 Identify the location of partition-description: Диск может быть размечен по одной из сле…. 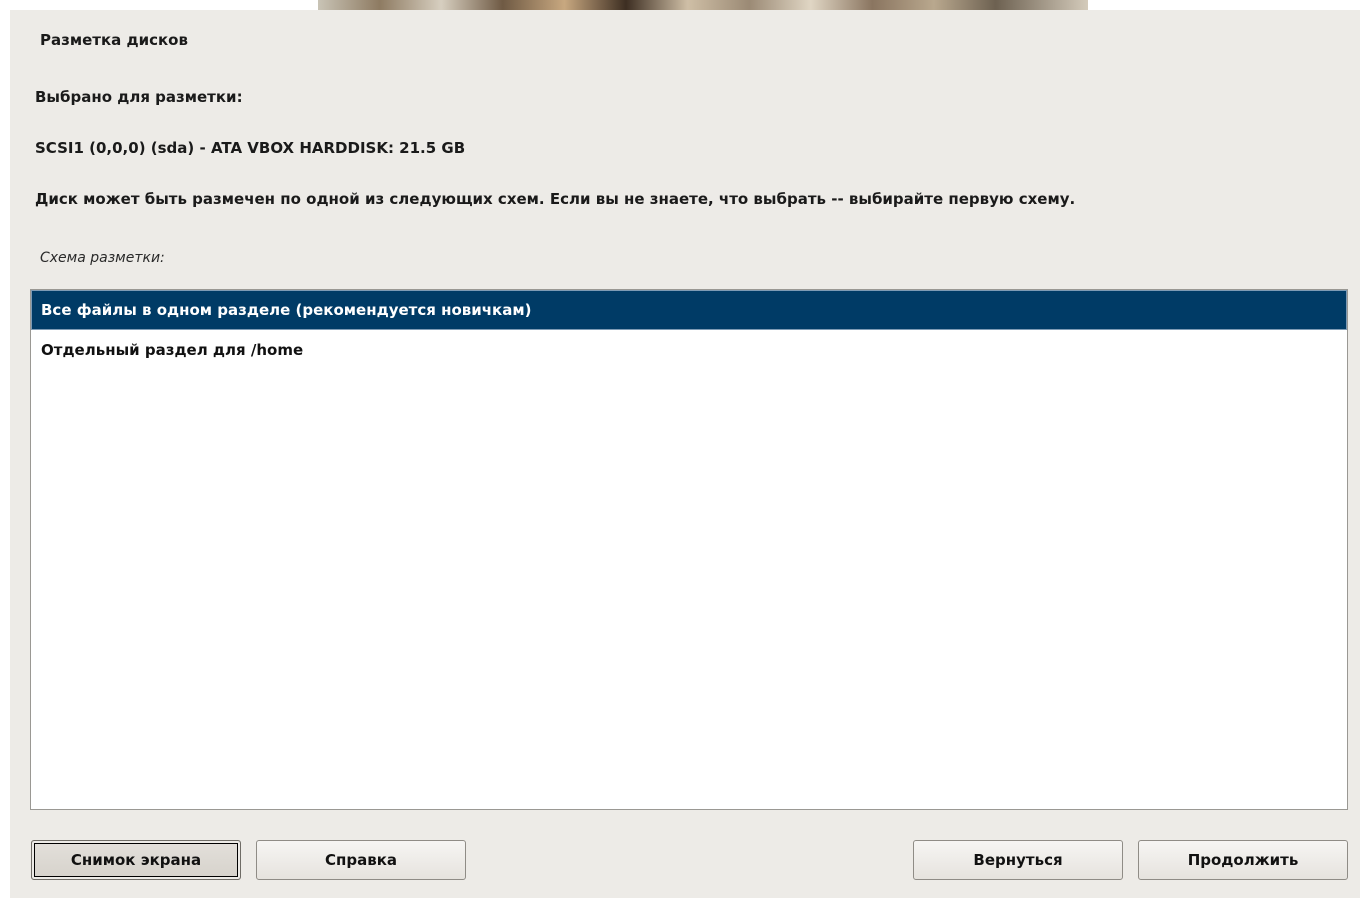
(555, 199).